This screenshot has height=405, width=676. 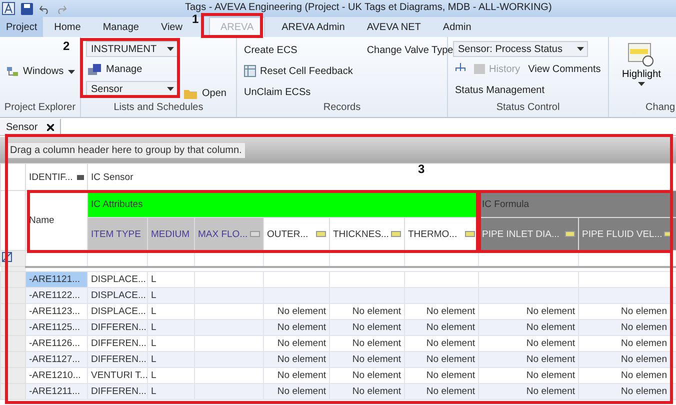 What do you see at coordinates (641, 71) in the screenshot?
I see `highlight-button: Highlight` at bounding box center [641, 71].